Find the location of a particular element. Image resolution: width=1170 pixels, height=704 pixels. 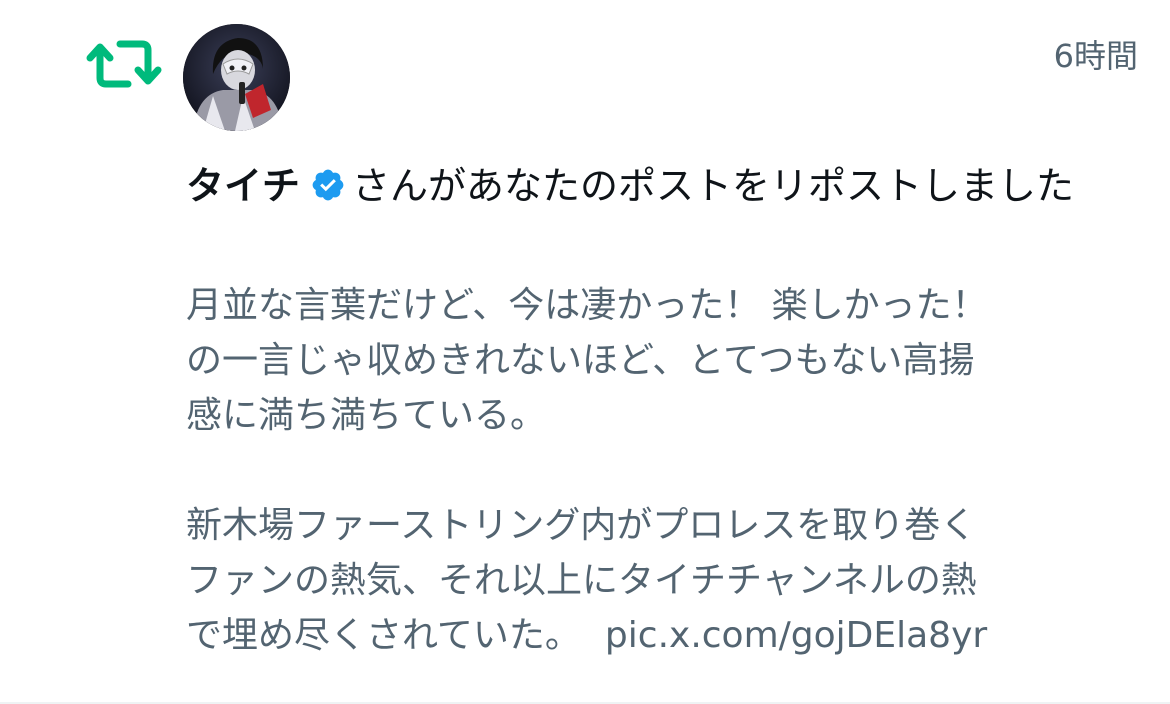

avatar is located at coordinates (236, 77).